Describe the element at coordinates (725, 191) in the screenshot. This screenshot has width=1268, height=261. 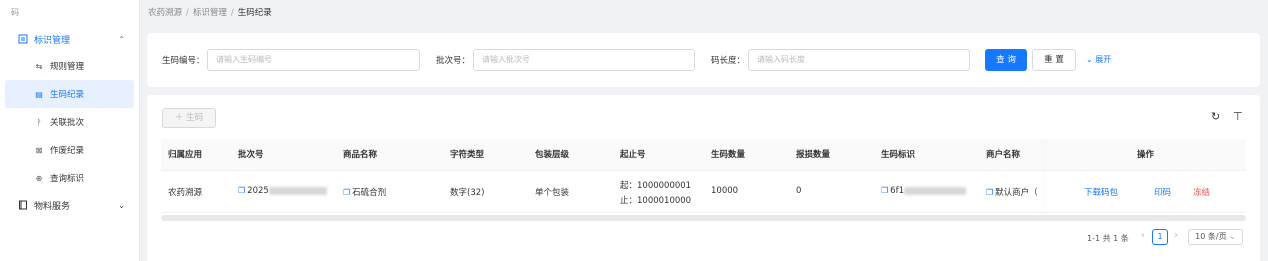
I see `cell-gen-count: 10000` at that location.